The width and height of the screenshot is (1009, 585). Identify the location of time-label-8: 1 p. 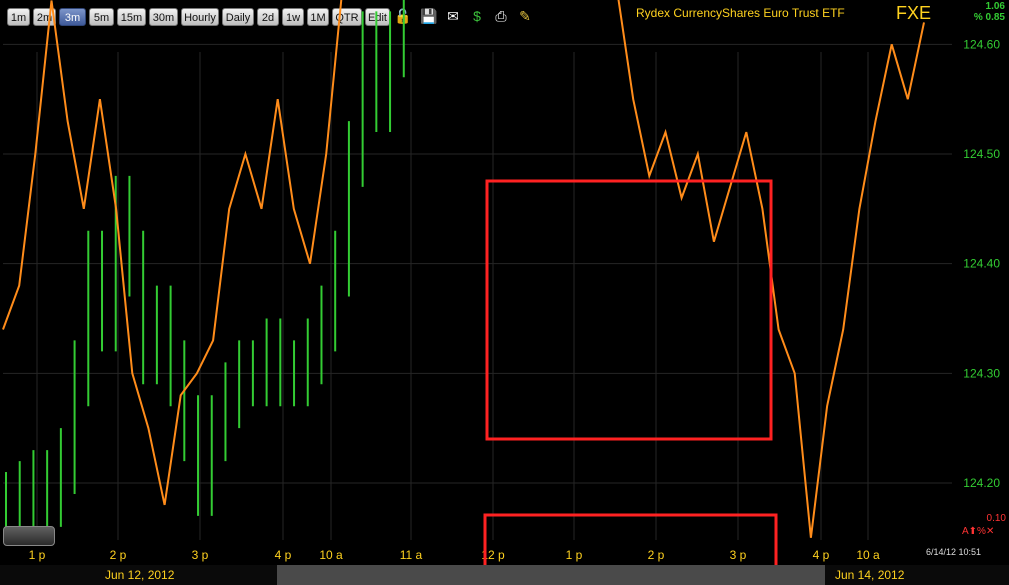
(574, 555).